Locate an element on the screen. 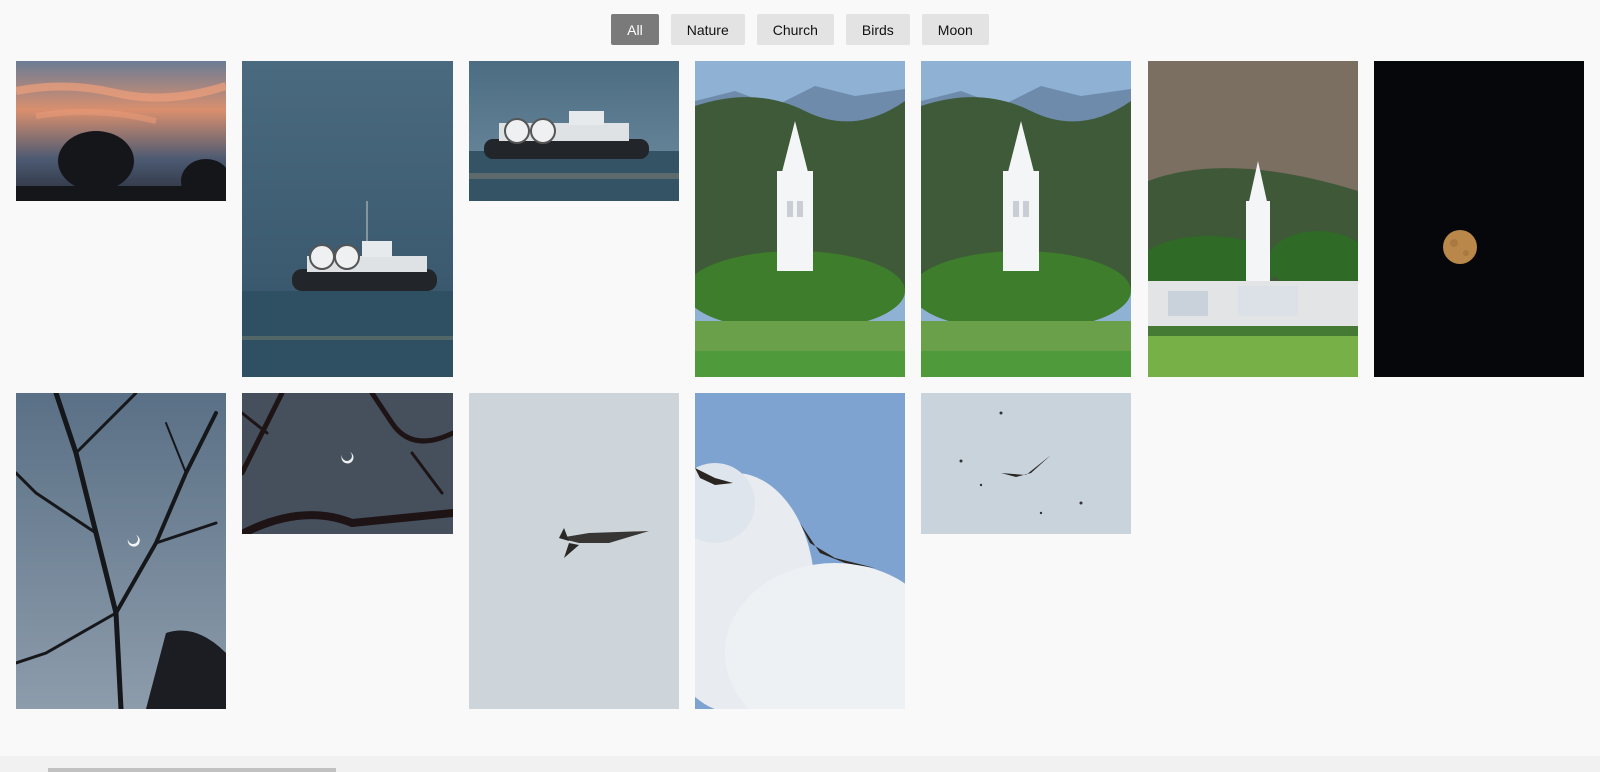  gallery-image-sunset-tree is located at coordinates (121, 131).